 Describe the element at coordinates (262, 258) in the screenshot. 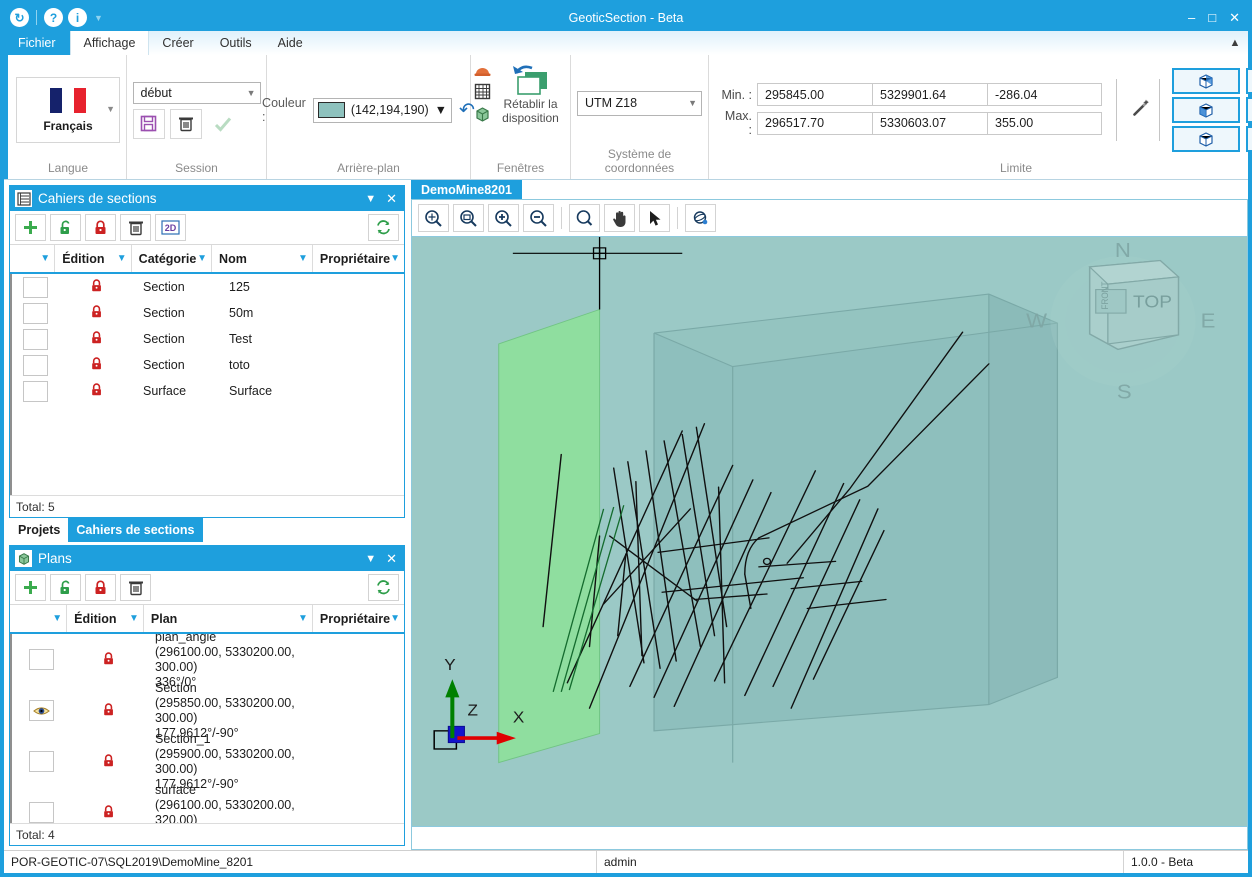

I see `column-header-nom: Nom ▼` at that location.